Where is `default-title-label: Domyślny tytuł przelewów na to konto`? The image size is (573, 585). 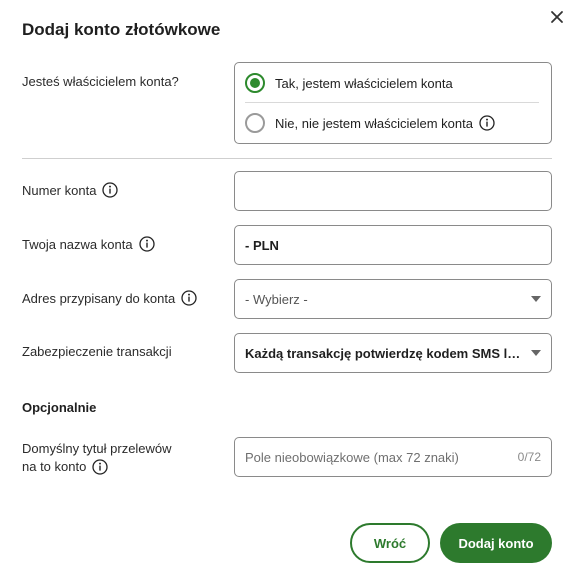
default-title-label: Domyślny tytuł przelewów na to konto is located at coordinates (97, 458).